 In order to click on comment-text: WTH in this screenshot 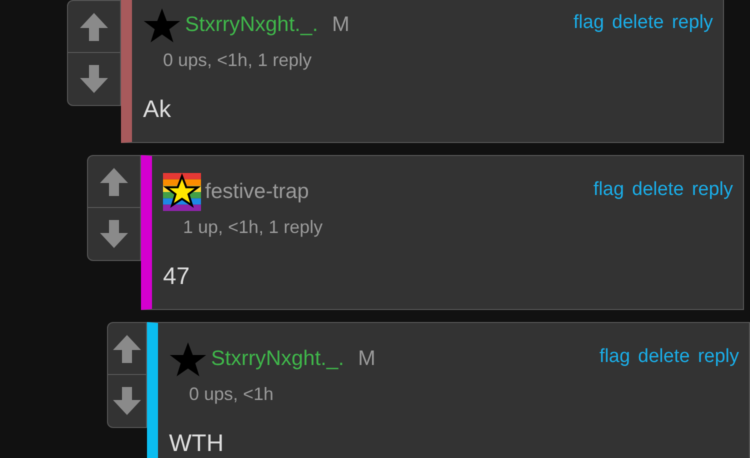, I will do `click(197, 443)`.